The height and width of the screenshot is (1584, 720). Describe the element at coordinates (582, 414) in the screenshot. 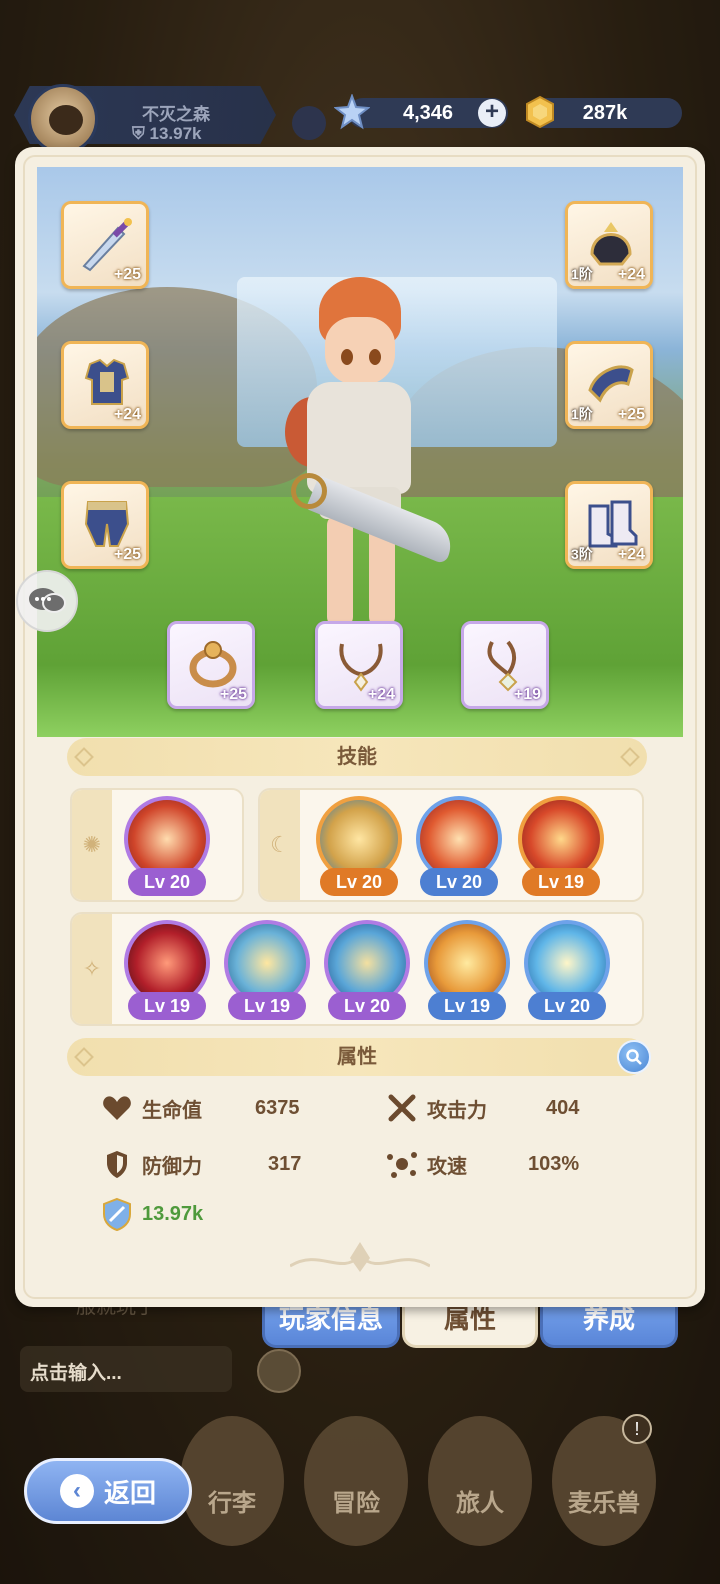

I see `gloves-tier: 1阶` at that location.